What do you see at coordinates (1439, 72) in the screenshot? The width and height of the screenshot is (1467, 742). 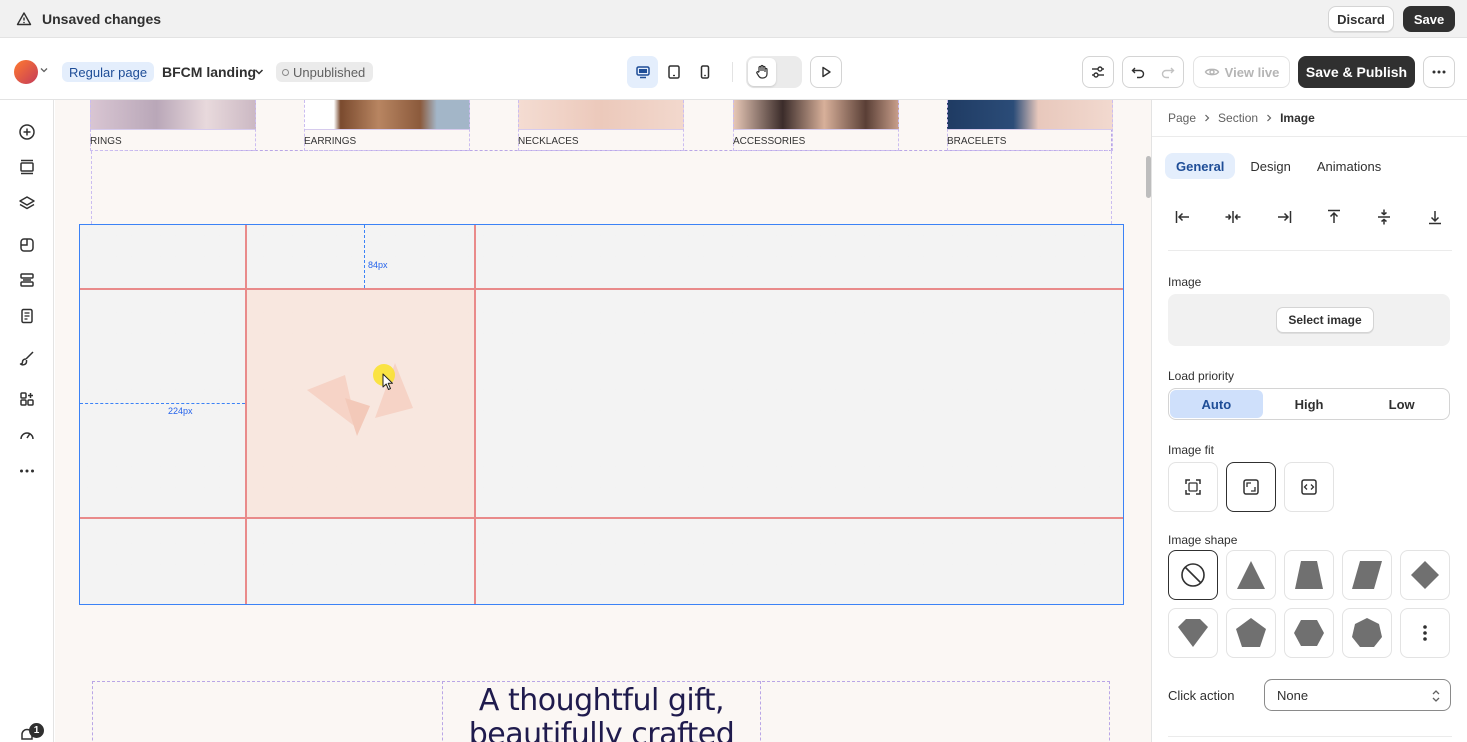 I see `more-actions-button` at bounding box center [1439, 72].